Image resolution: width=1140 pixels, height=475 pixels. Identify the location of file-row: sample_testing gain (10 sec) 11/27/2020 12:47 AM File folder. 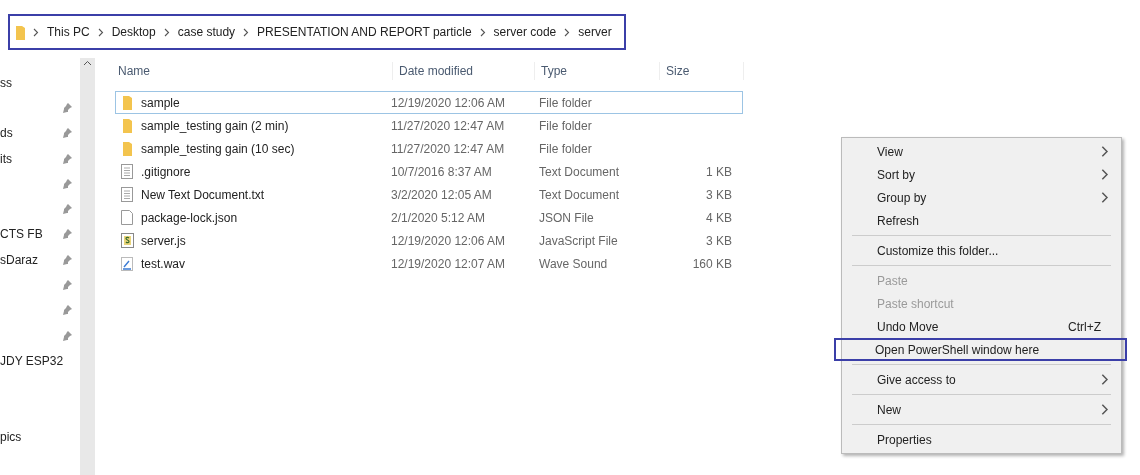
(429, 148).